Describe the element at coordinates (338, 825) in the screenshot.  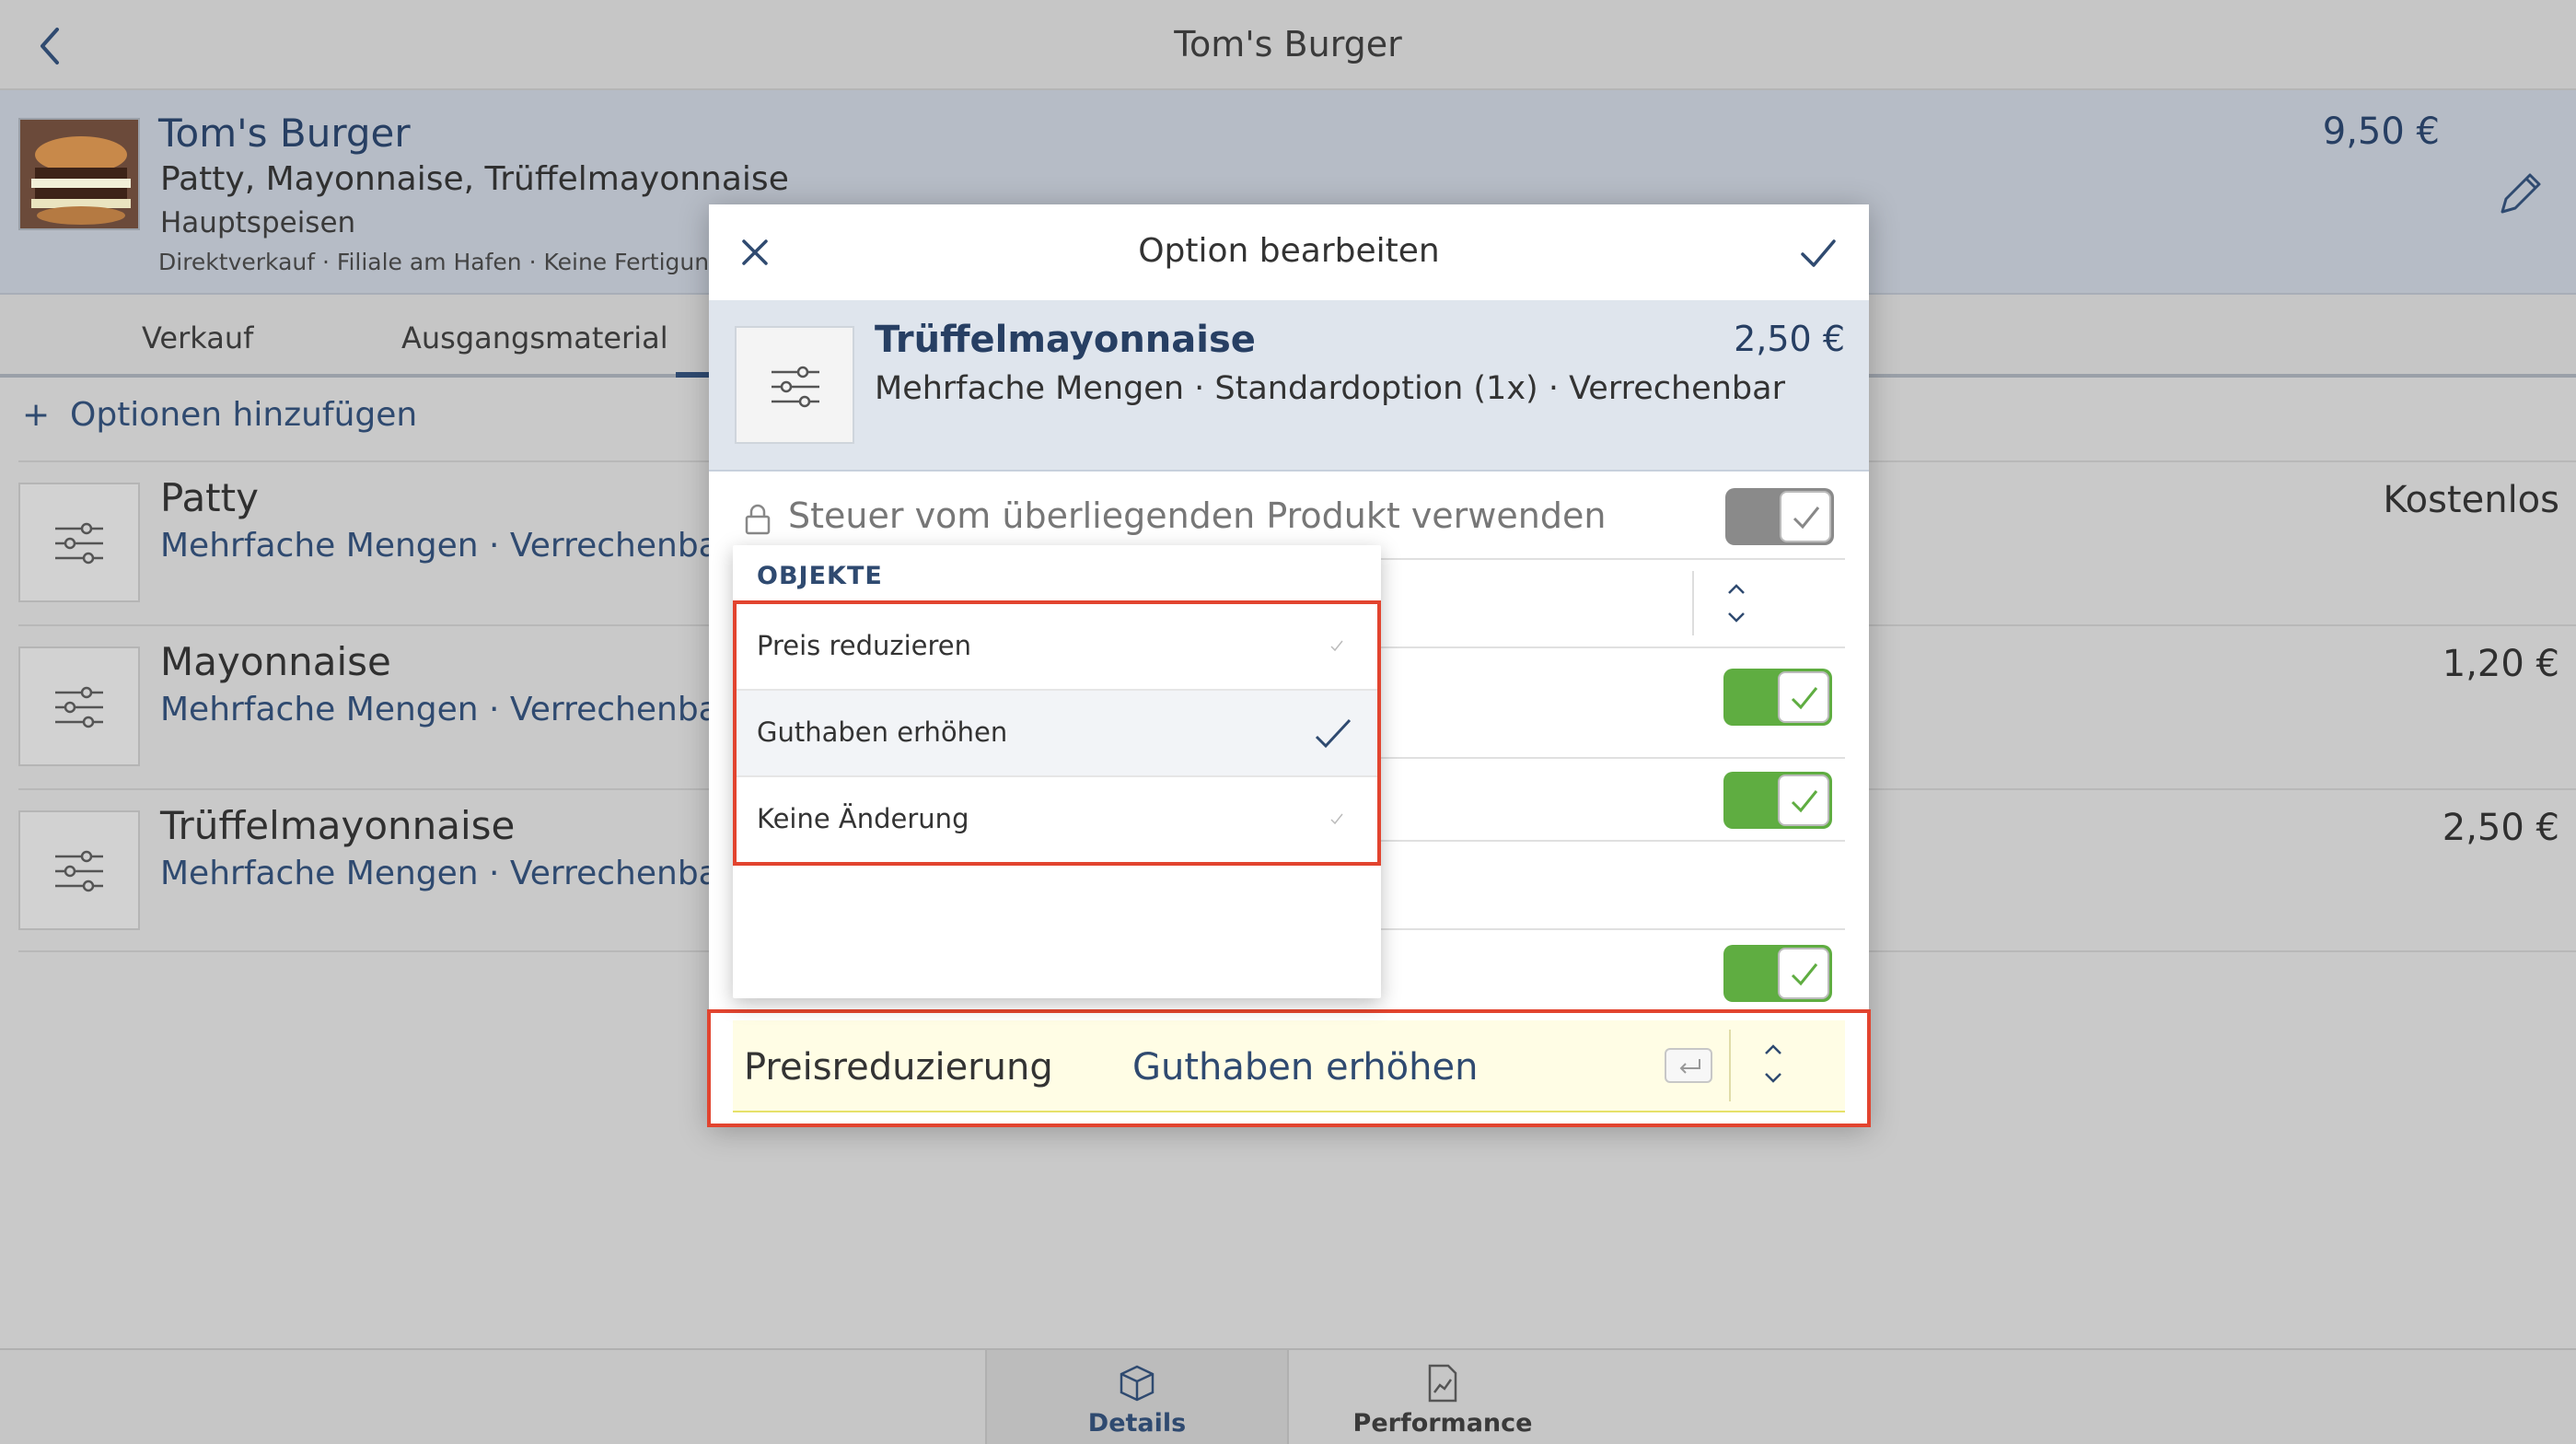
I see `option-name: Trüffelmayonnaise` at that location.